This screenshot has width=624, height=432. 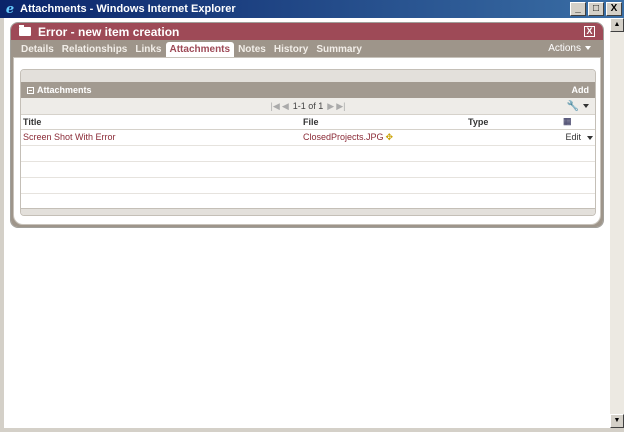 I want to click on edit-link: Edit, so click(x=573, y=137).